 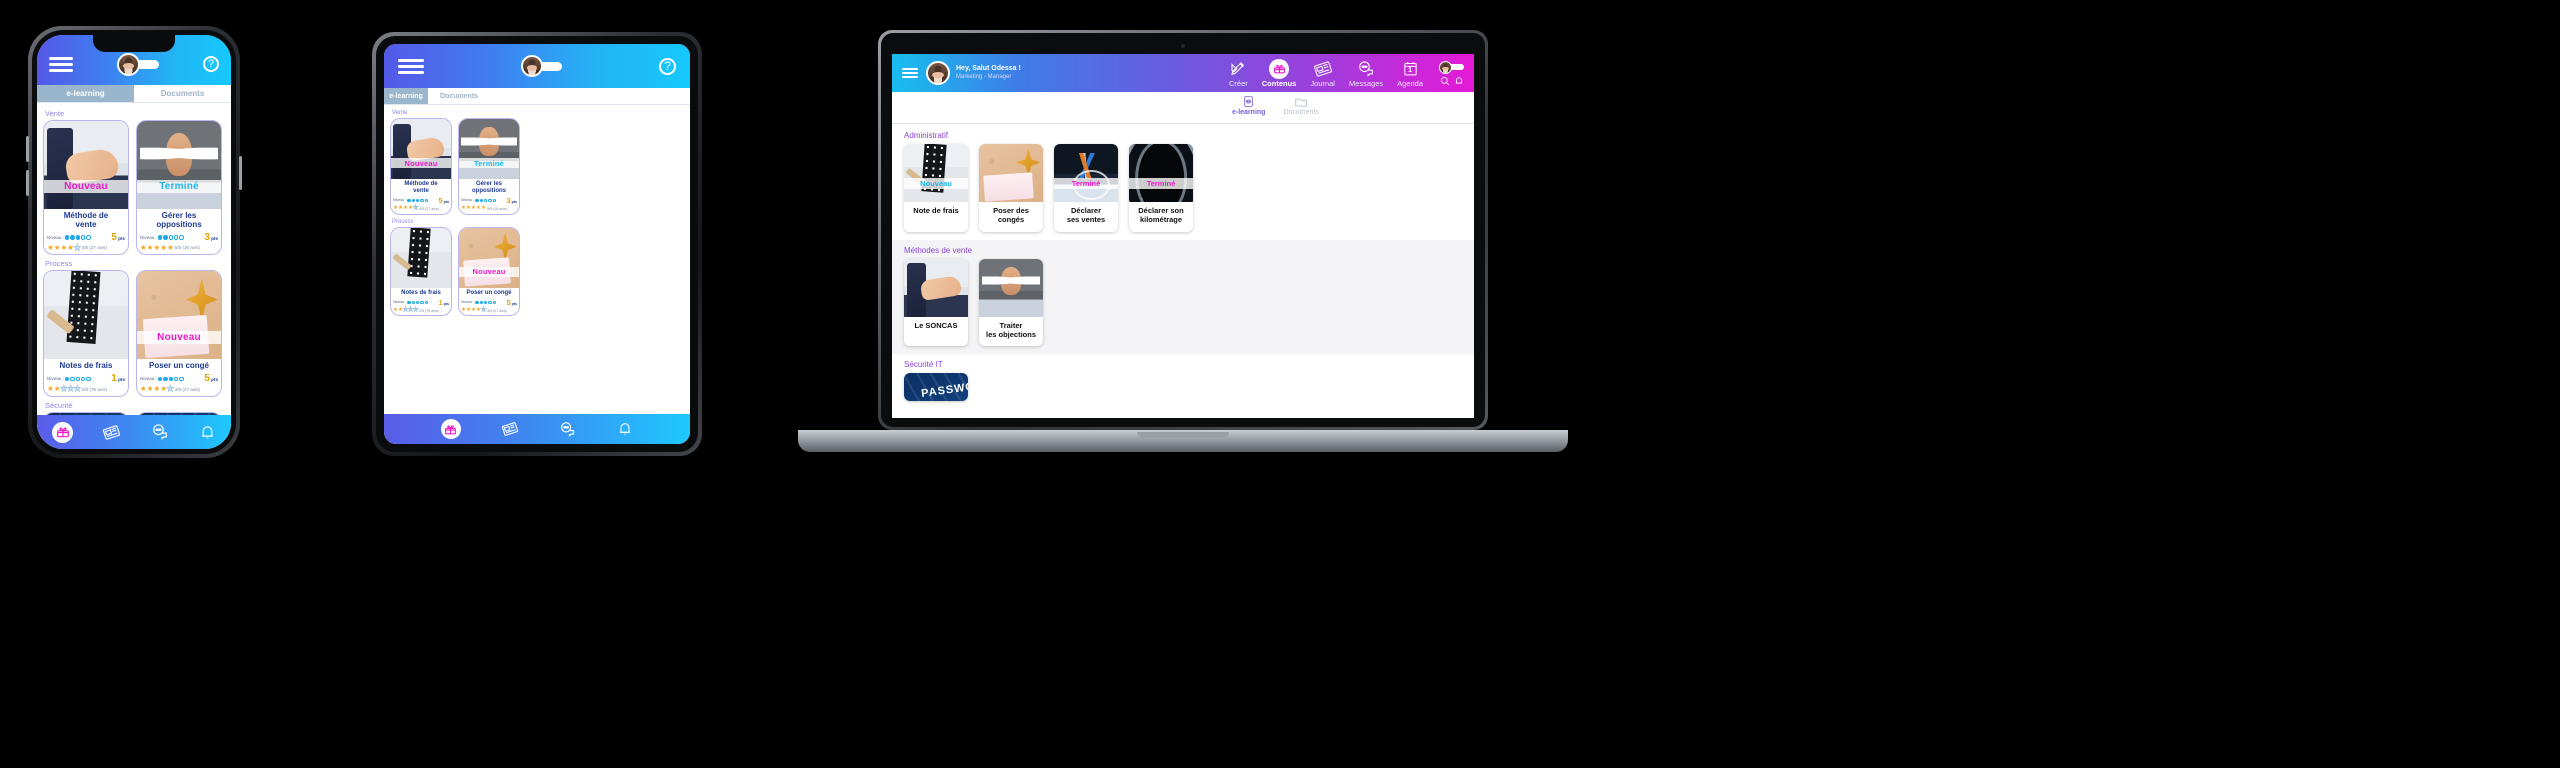 I want to click on card-list, so click(x=1183, y=387).